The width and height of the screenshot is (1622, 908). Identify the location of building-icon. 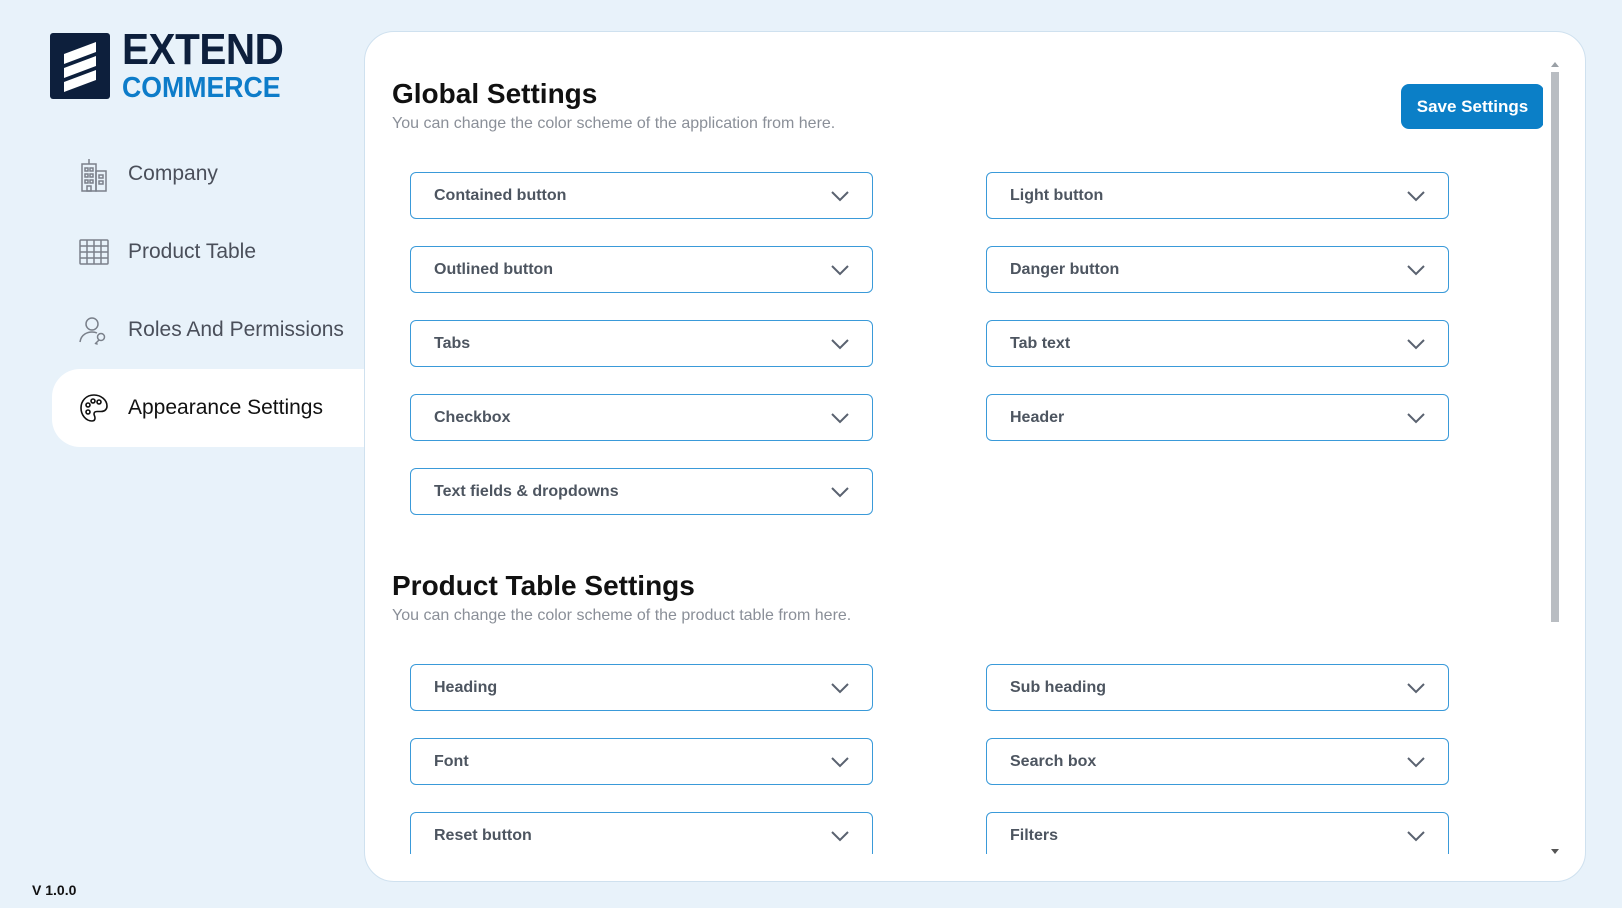
(94, 175).